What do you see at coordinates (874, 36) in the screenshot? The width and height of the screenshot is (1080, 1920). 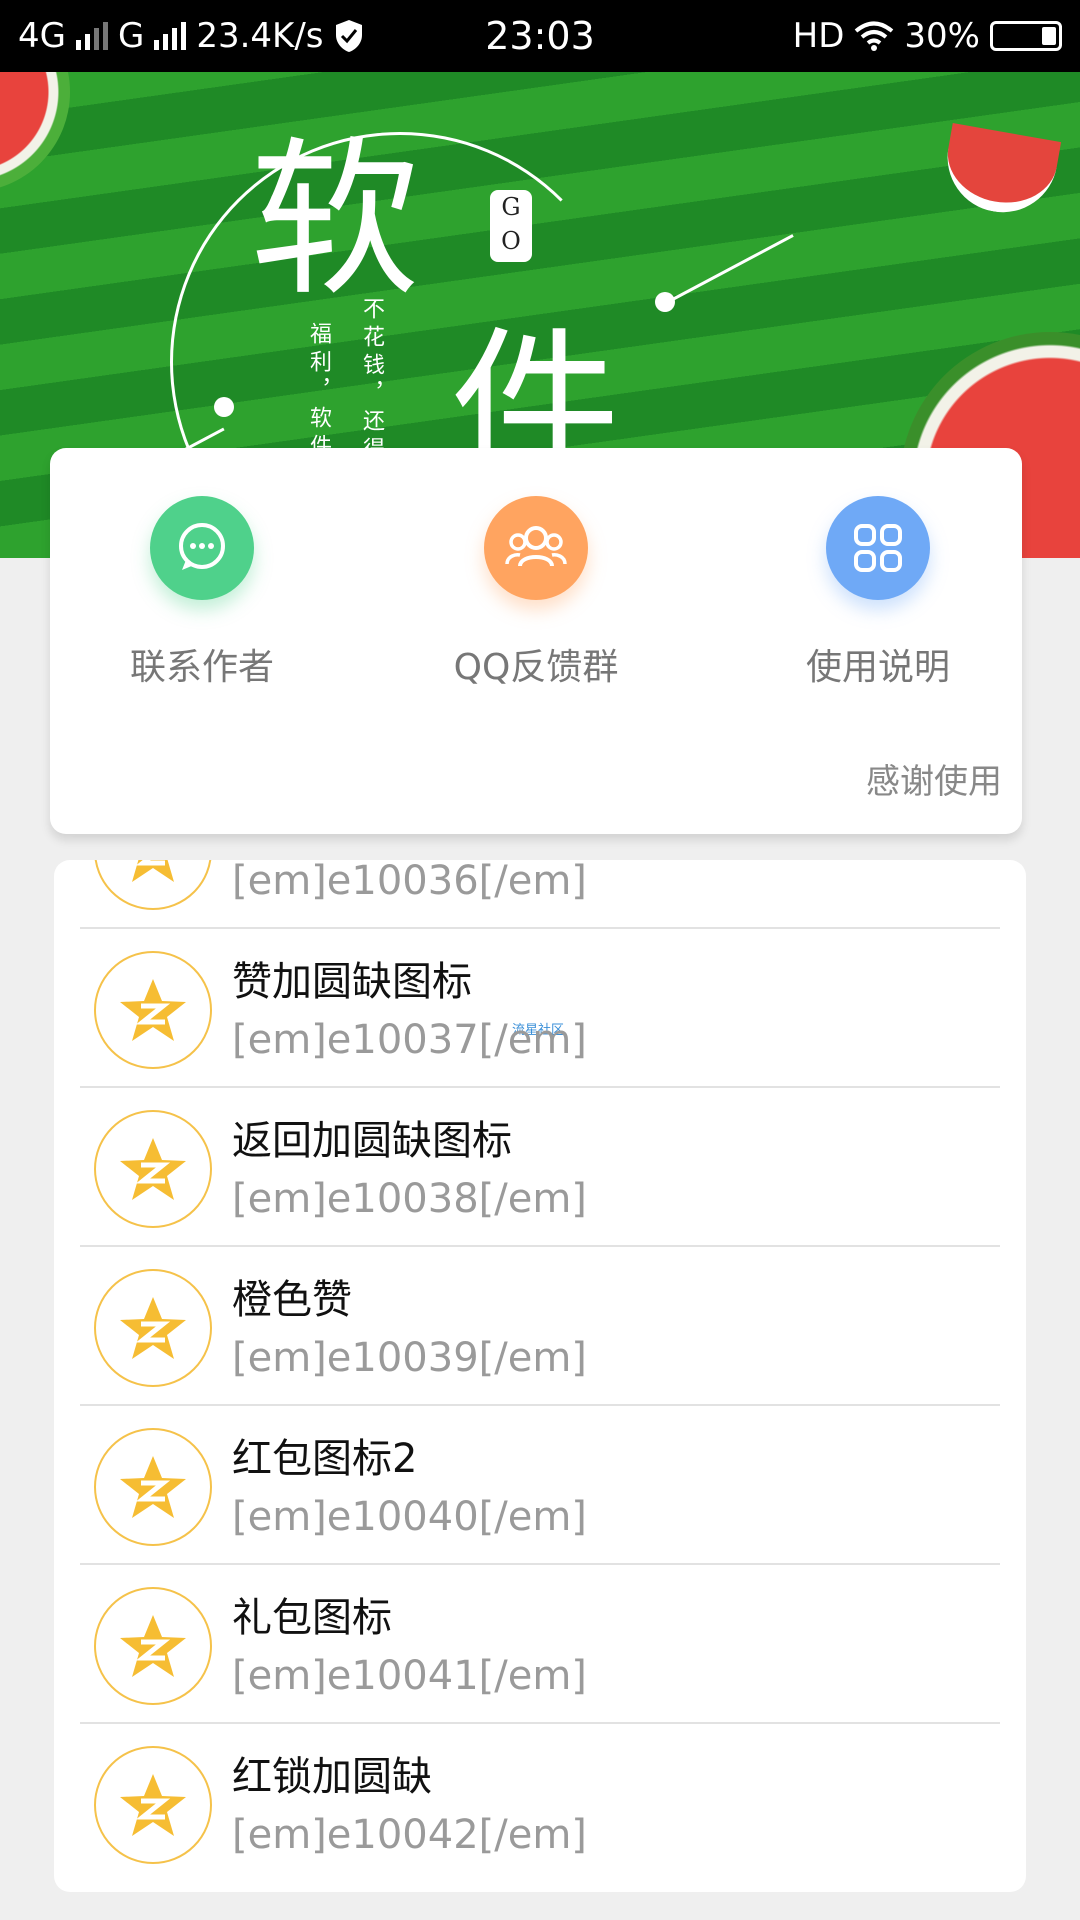 I see `wifi-icon` at bounding box center [874, 36].